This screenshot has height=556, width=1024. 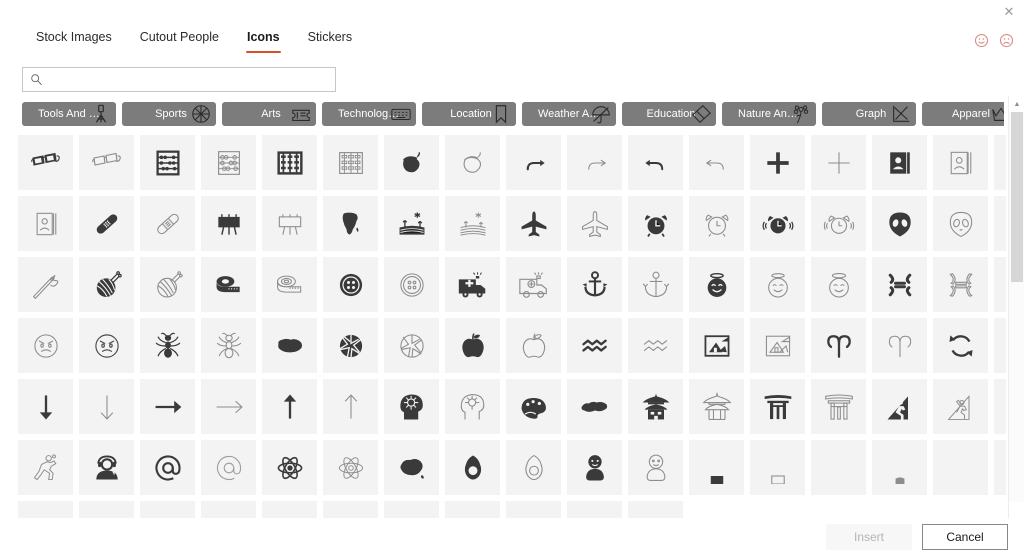 What do you see at coordinates (167, 162) in the screenshot?
I see `icon-cell-abacus-filled` at bounding box center [167, 162].